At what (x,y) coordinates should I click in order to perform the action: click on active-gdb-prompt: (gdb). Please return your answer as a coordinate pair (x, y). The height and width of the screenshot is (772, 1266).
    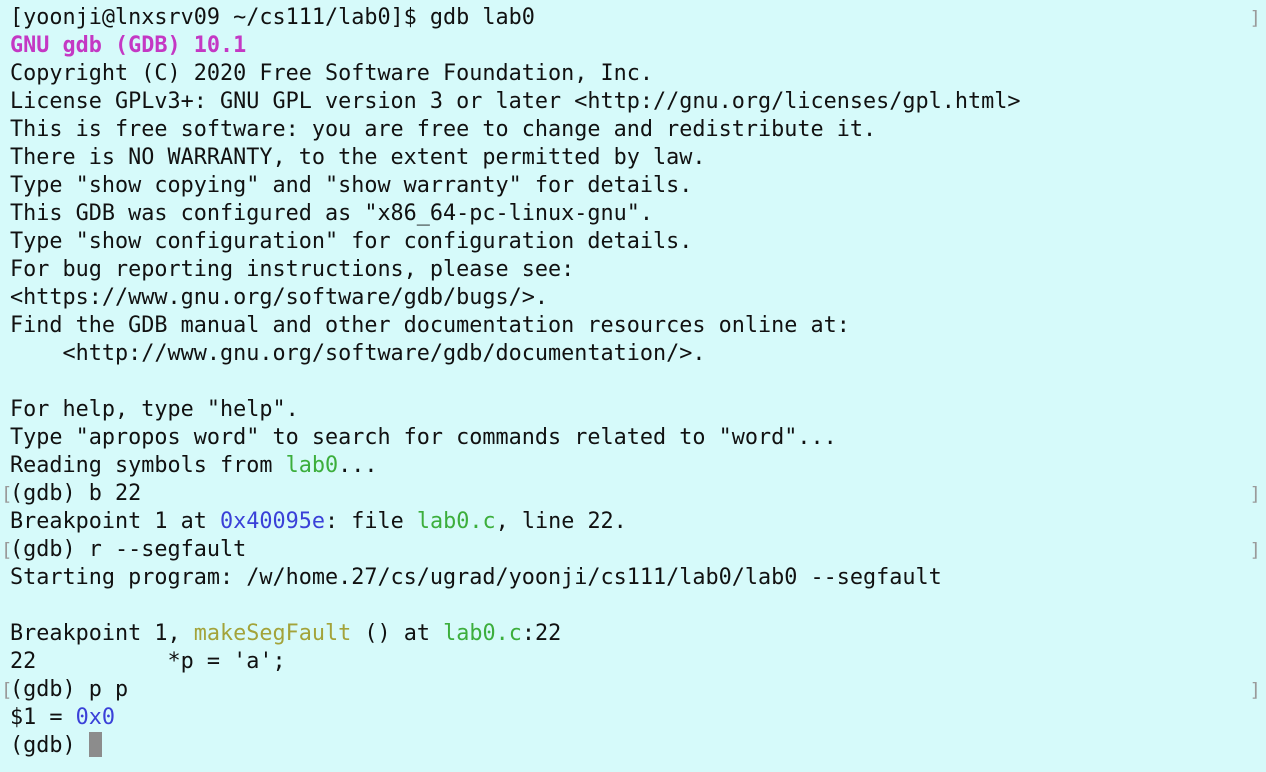
    Looking at the image, I should click on (633, 746).